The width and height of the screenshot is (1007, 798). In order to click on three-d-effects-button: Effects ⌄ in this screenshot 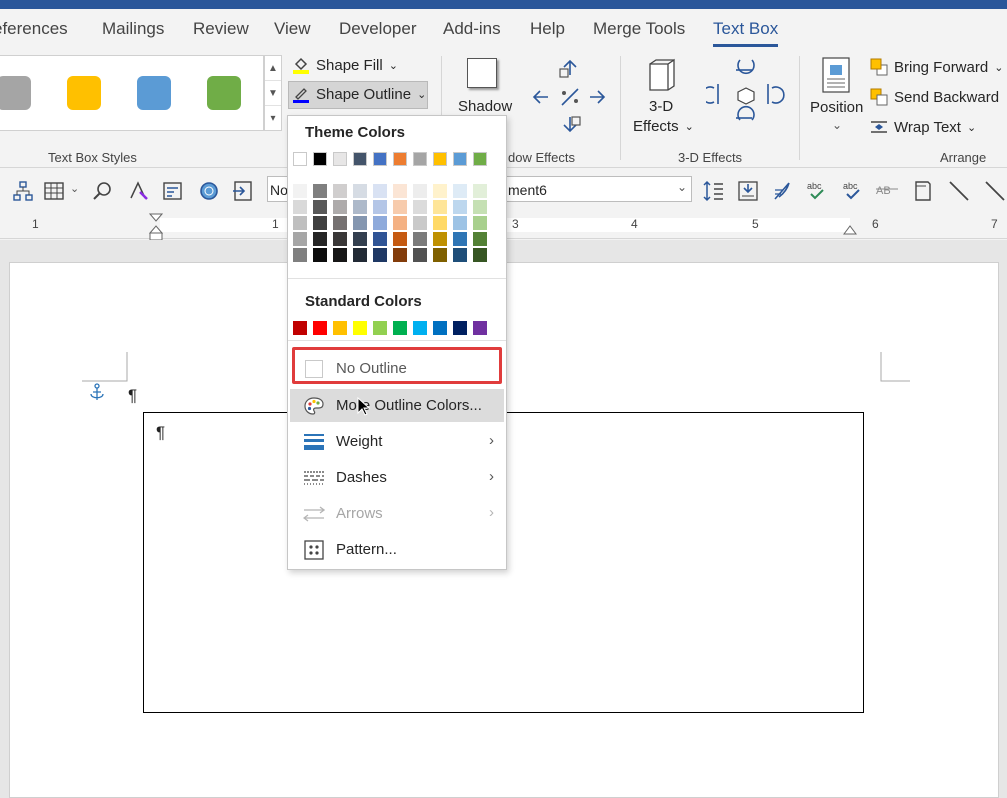, I will do `click(663, 126)`.